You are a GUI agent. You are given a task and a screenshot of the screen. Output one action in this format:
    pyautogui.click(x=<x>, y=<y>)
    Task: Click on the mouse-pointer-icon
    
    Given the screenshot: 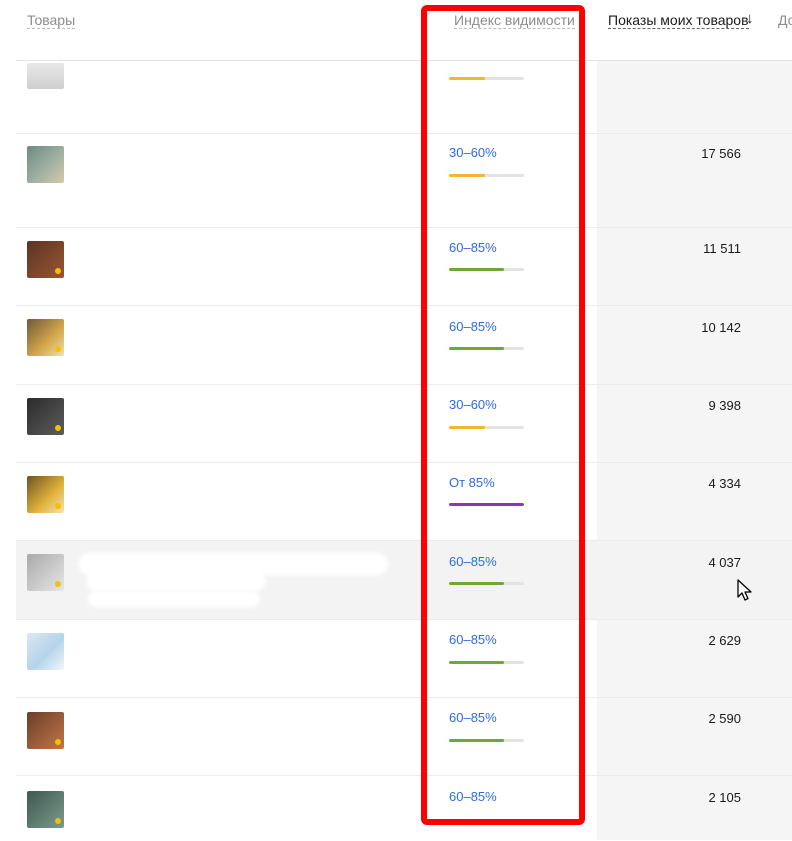 What is the action you would take?
    pyautogui.click(x=744, y=590)
    